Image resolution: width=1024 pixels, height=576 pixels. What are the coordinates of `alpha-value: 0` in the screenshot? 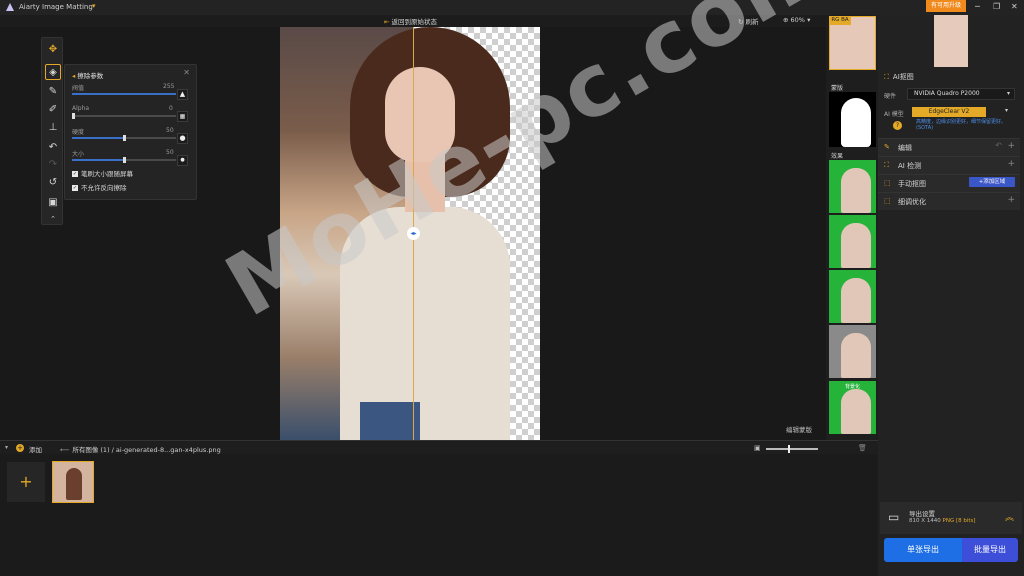 It's located at (171, 108).